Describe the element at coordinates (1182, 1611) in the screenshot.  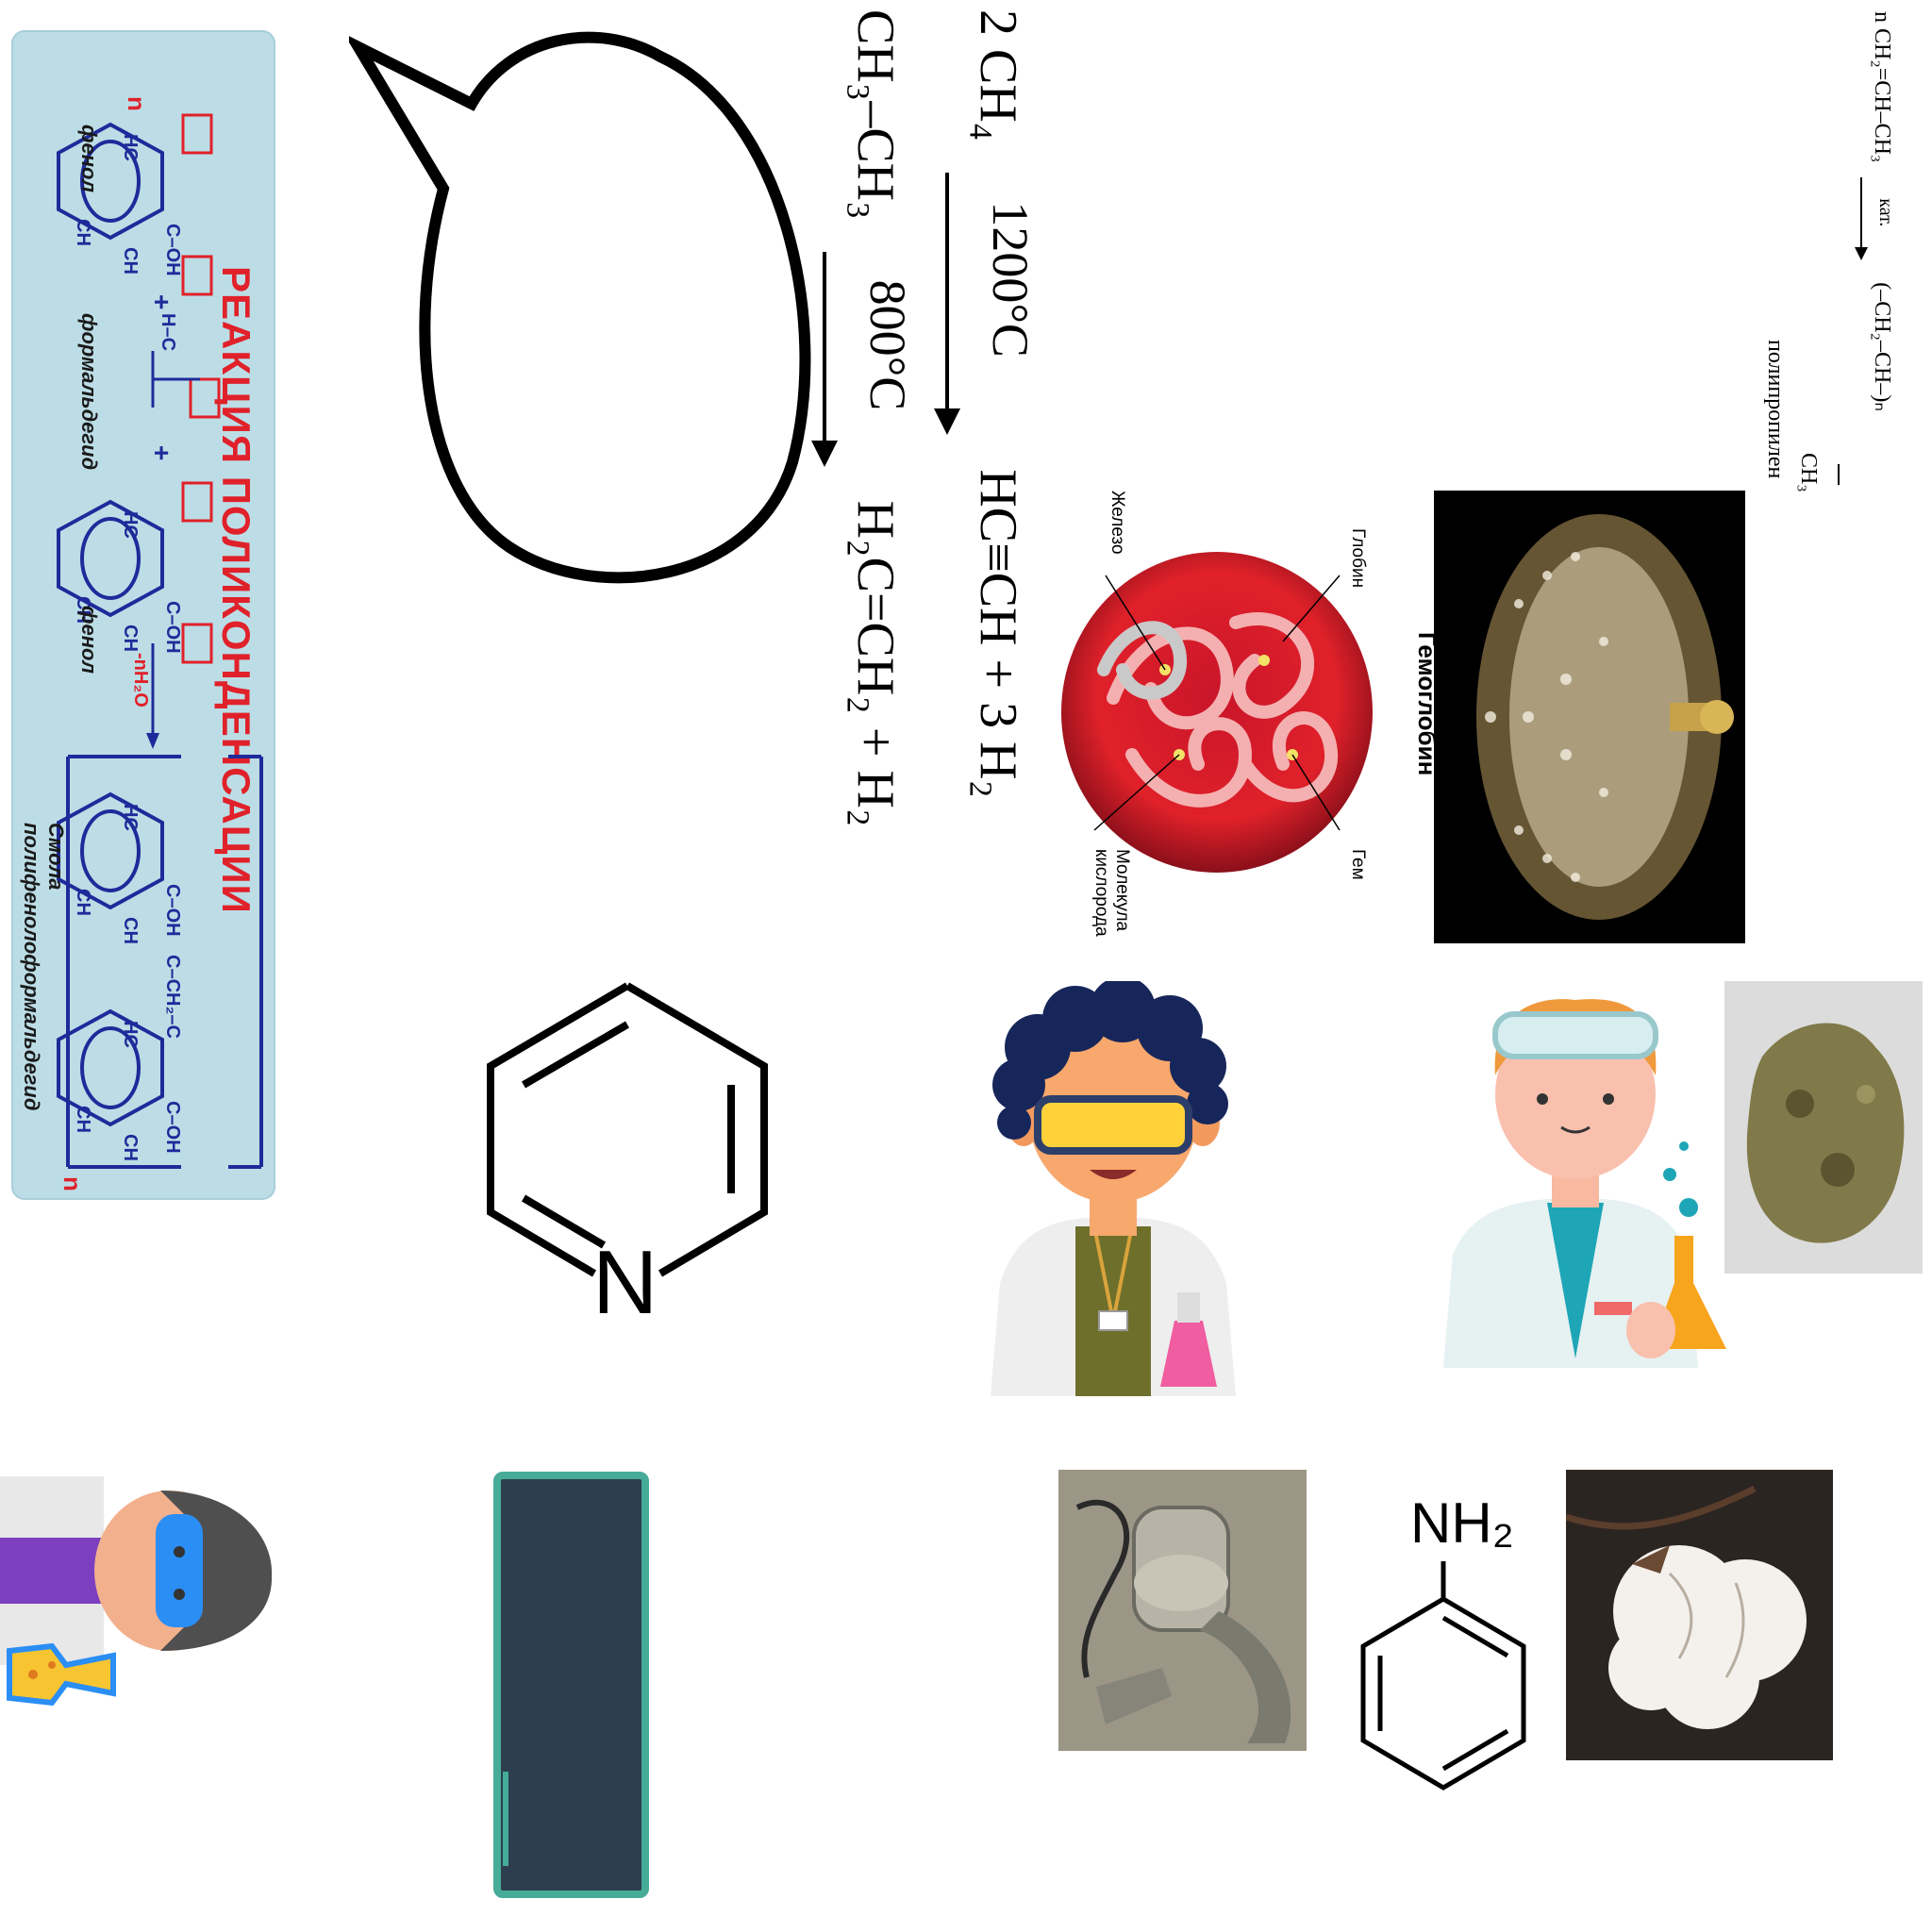
I see `clamp-tool-photo` at that location.